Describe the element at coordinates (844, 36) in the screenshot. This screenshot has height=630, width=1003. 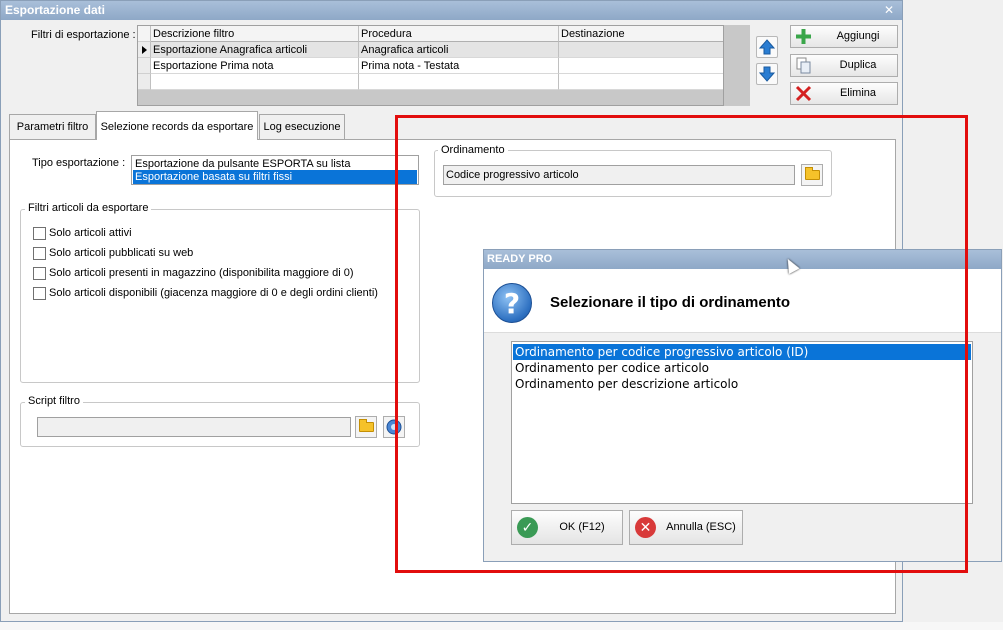
I see `add-button: Aggiungi` at that location.